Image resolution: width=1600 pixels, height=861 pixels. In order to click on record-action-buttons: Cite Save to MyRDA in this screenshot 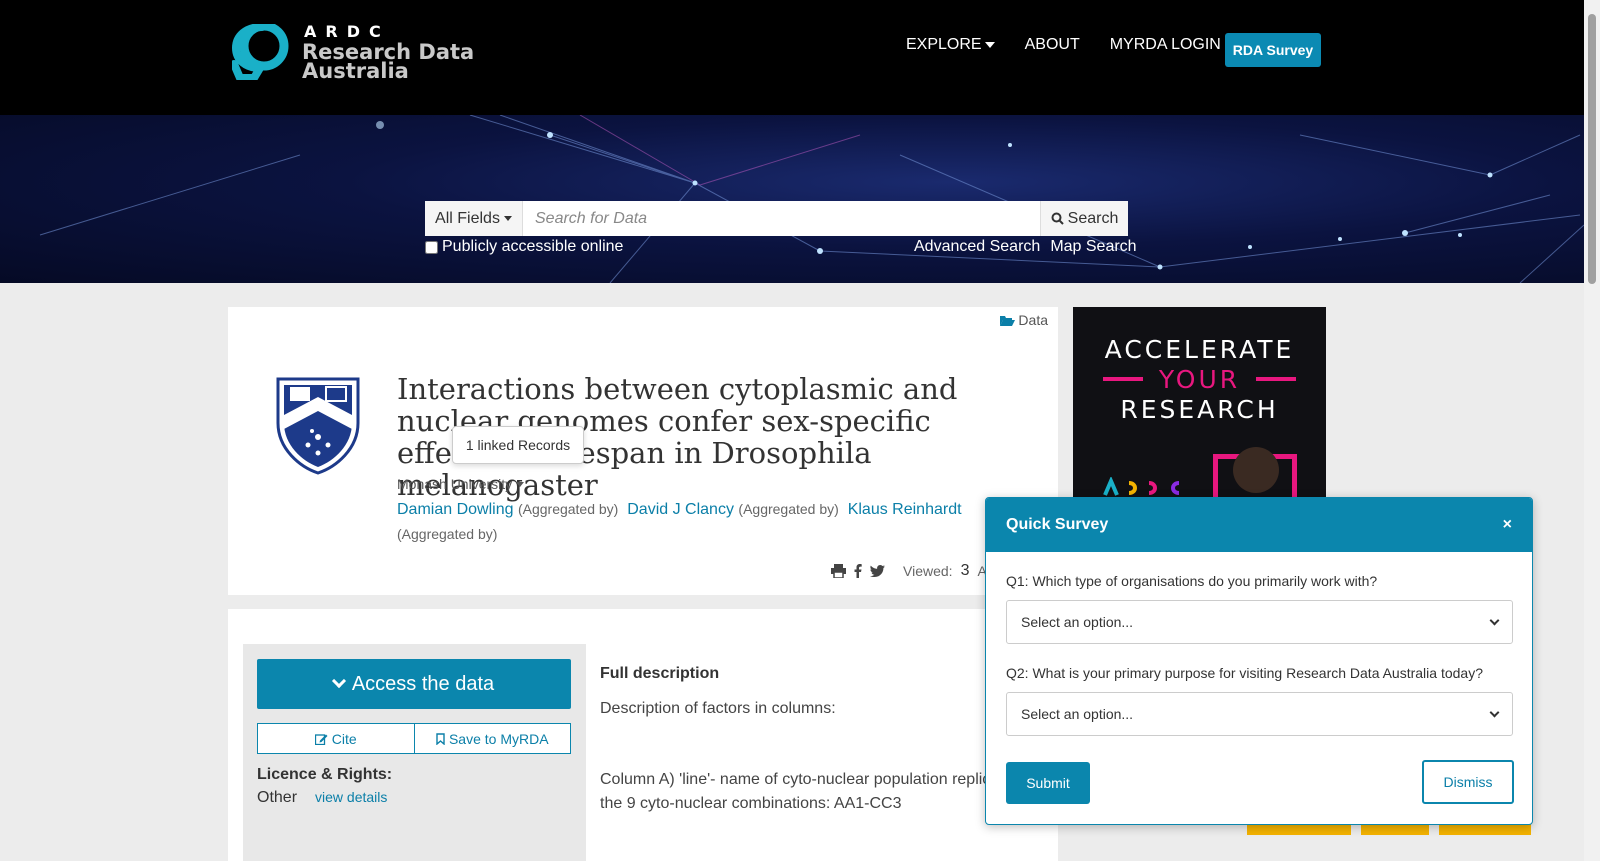, I will do `click(414, 738)`.